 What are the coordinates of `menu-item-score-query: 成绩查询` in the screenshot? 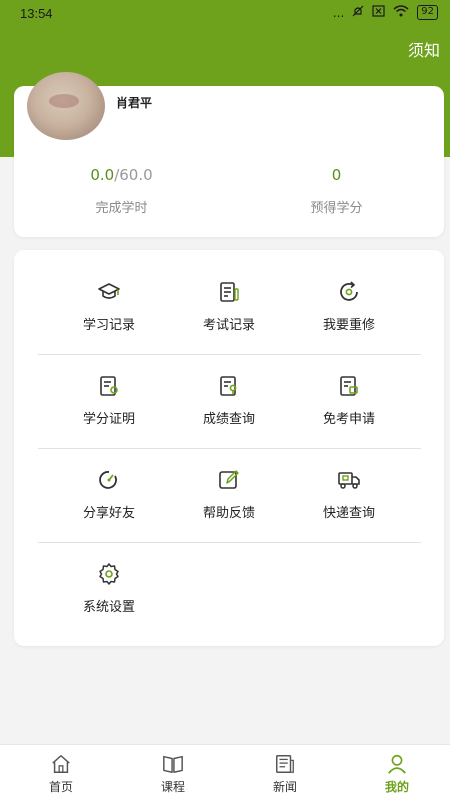 It's located at (229, 391).